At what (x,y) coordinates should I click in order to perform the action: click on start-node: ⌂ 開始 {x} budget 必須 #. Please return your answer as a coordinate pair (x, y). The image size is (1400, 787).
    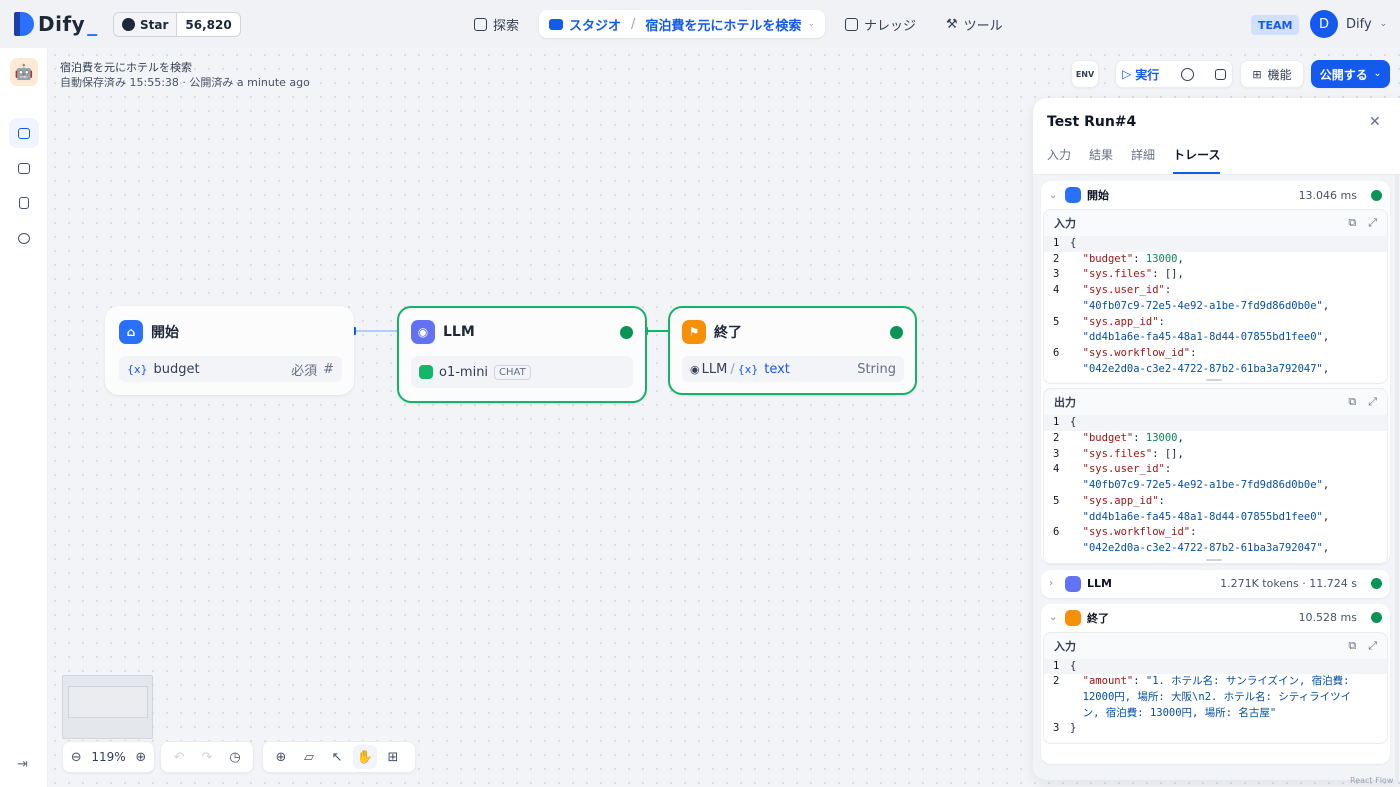
    Looking at the image, I should click on (229, 350).